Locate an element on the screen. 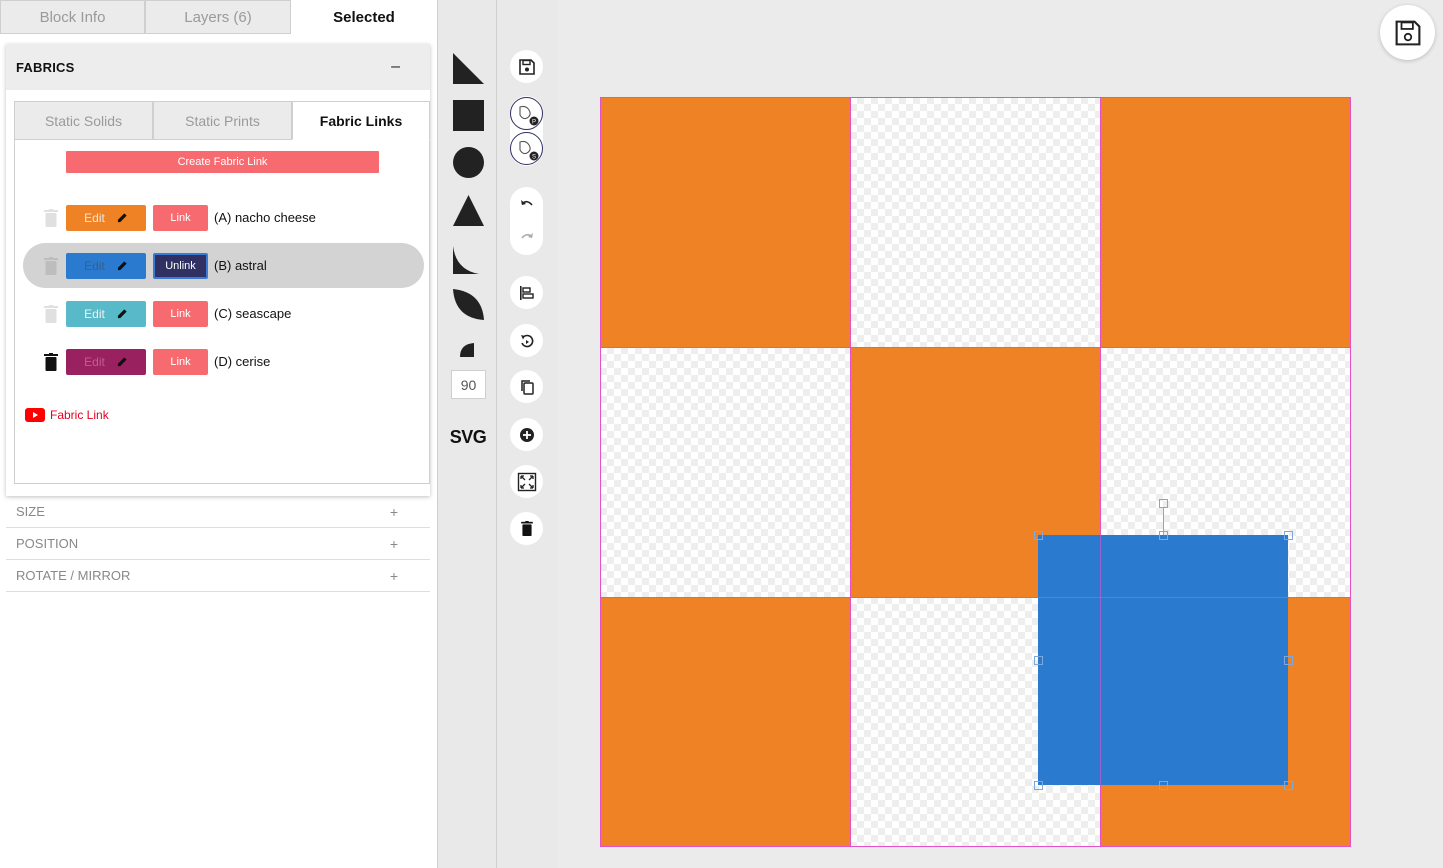 Image resolution: width=1443 pixels, height=868 pixels. rotate-mirror-label: ROTATE / MIRROR is located at coordinates (73, 575).